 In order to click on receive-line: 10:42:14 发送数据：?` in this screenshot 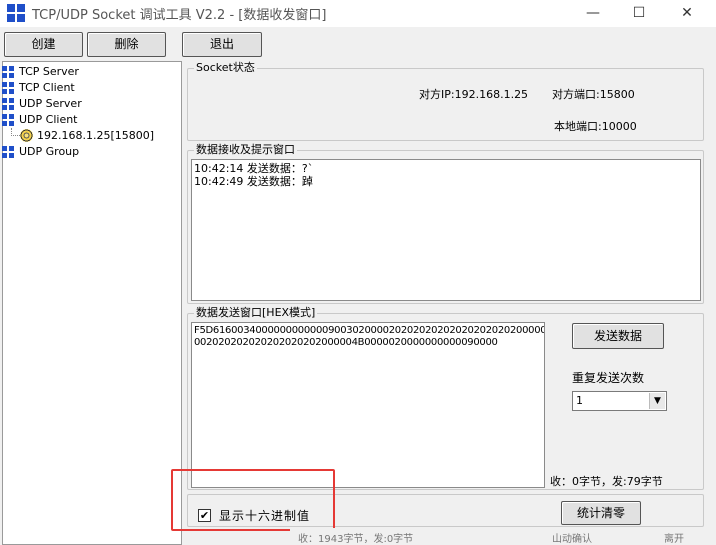, I will do `click(254, 168)`.